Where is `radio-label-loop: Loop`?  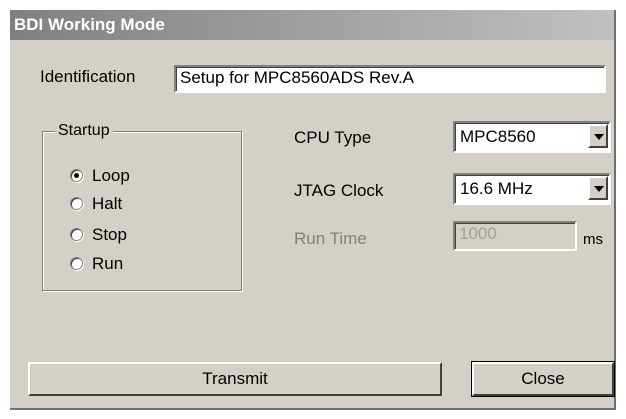 radio-label-loop: Loop is located at coordinates (111, 175).